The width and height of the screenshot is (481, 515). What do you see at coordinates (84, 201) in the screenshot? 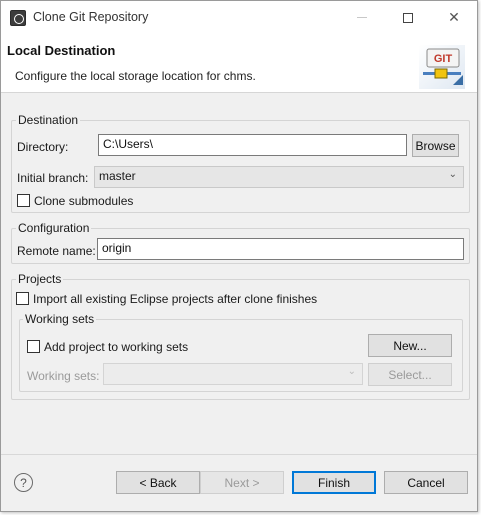
I see `clone-submodules-label: Clone submodules` at bounding box center [84, 201].